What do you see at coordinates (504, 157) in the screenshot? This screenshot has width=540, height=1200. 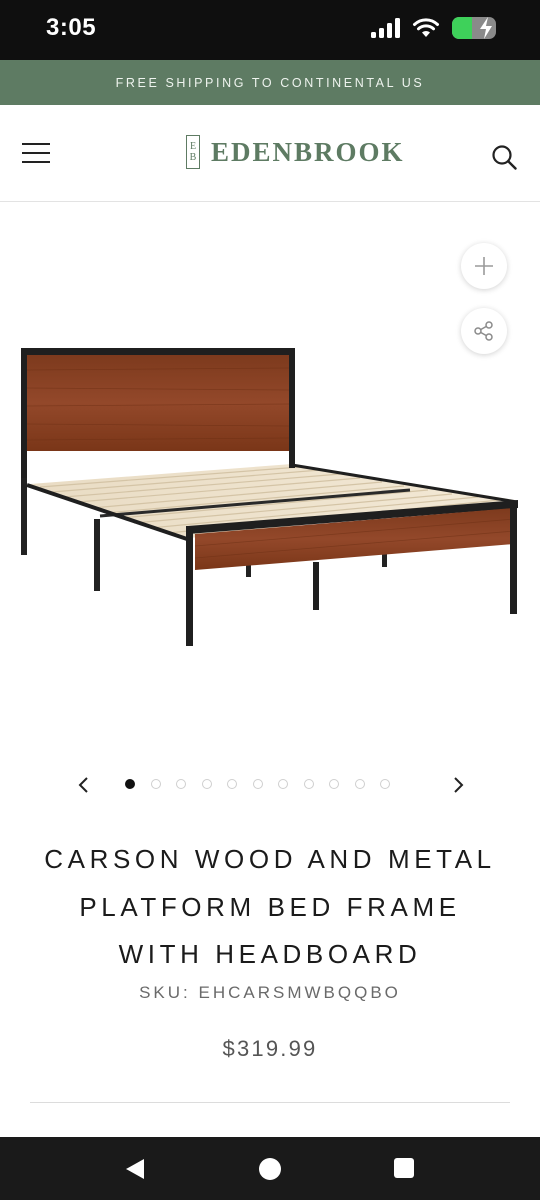 I see `search-icon` at bounding box center [504, 157].